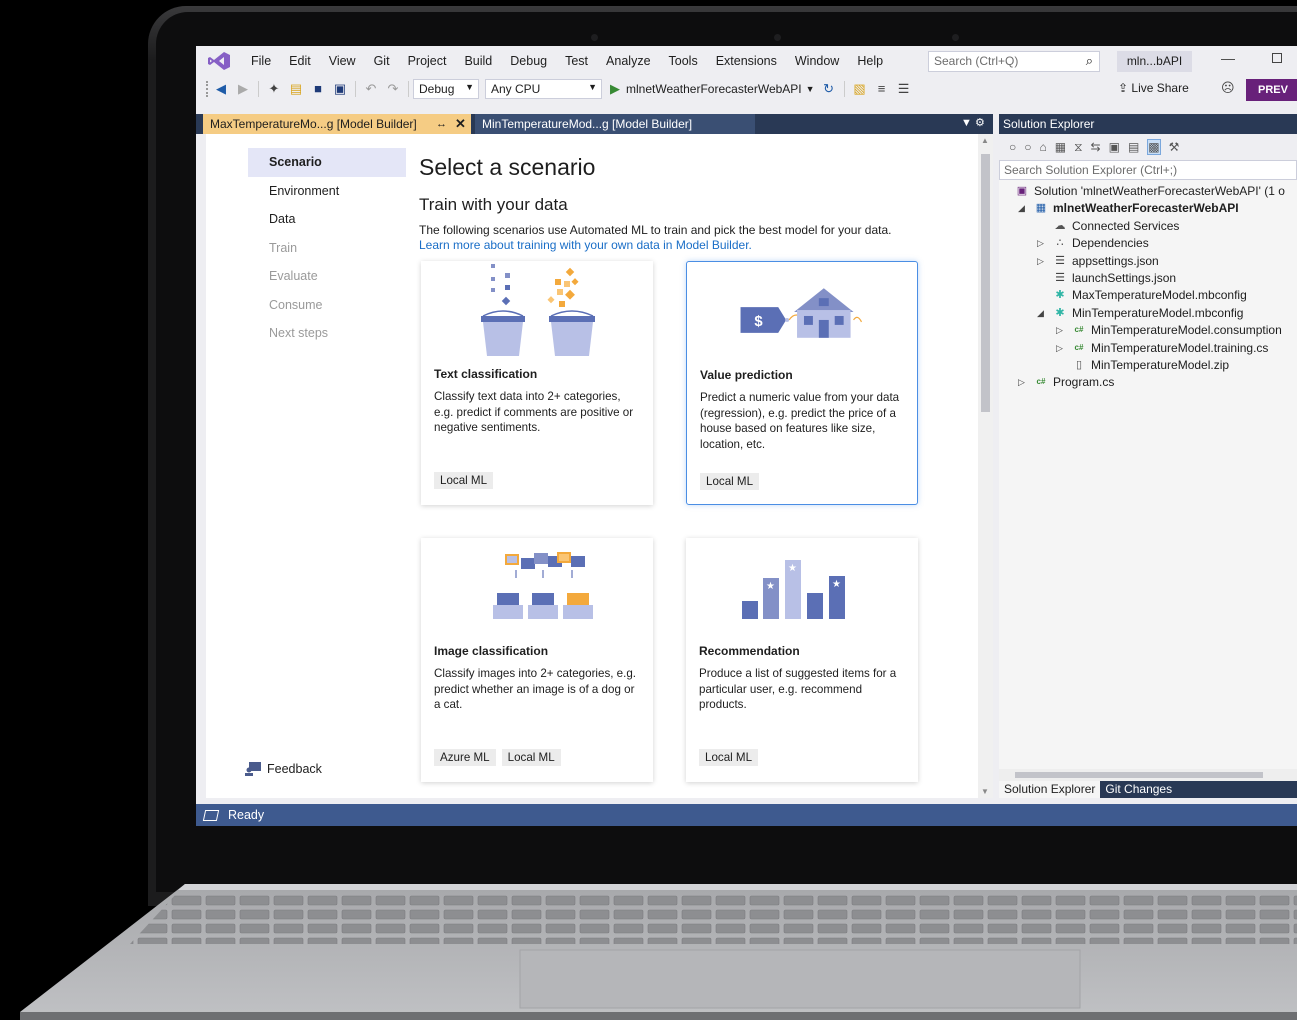 The width and height of the screenshot is (1297, 1020). What do you see at coordinates (441, 124) in the screenshot?
I see `pin-icon: ↔` at bounding box center [441, 124].